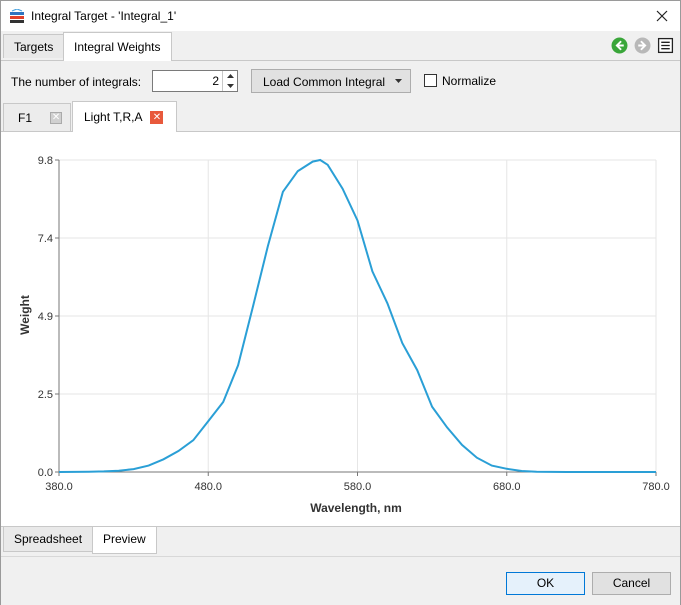  What do you see at coordinates (113, 117) in the screenshot?
I see `tab-light-tra-label: Light T,R,A` at bounding box center [113, 117].